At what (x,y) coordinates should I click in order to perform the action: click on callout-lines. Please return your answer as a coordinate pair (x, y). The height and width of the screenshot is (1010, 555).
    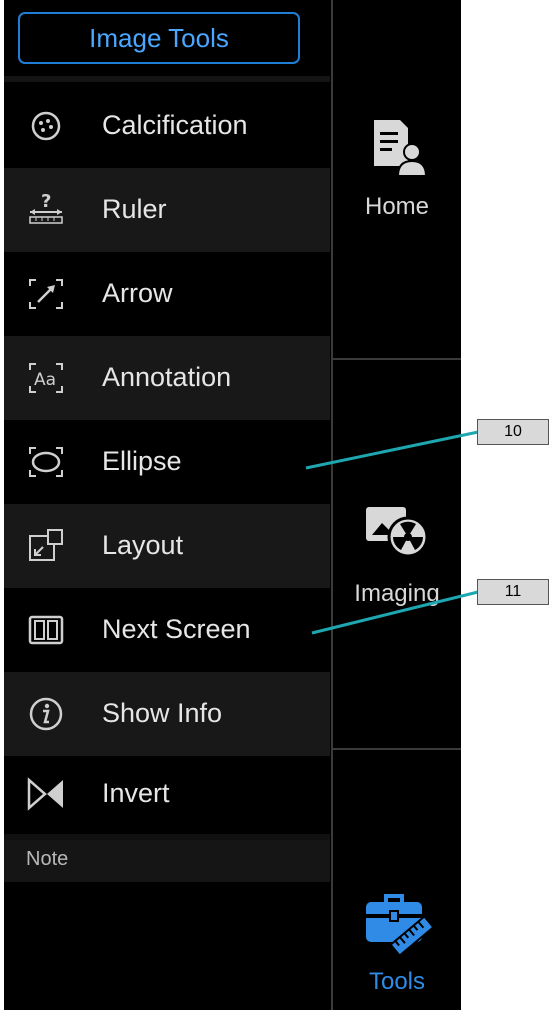
    Looking at the image, I should click on (394, 532).